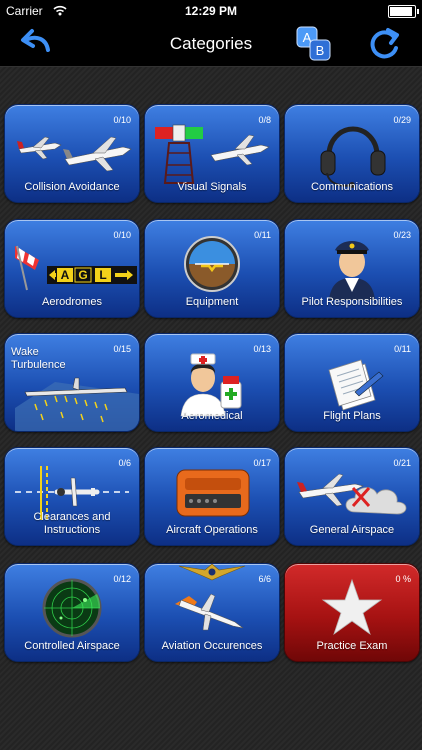 The image size is (422, 750). I want to click on category-pilot-responsibilities: 0/23 Pilot Responsibilities, so click(352, 268).